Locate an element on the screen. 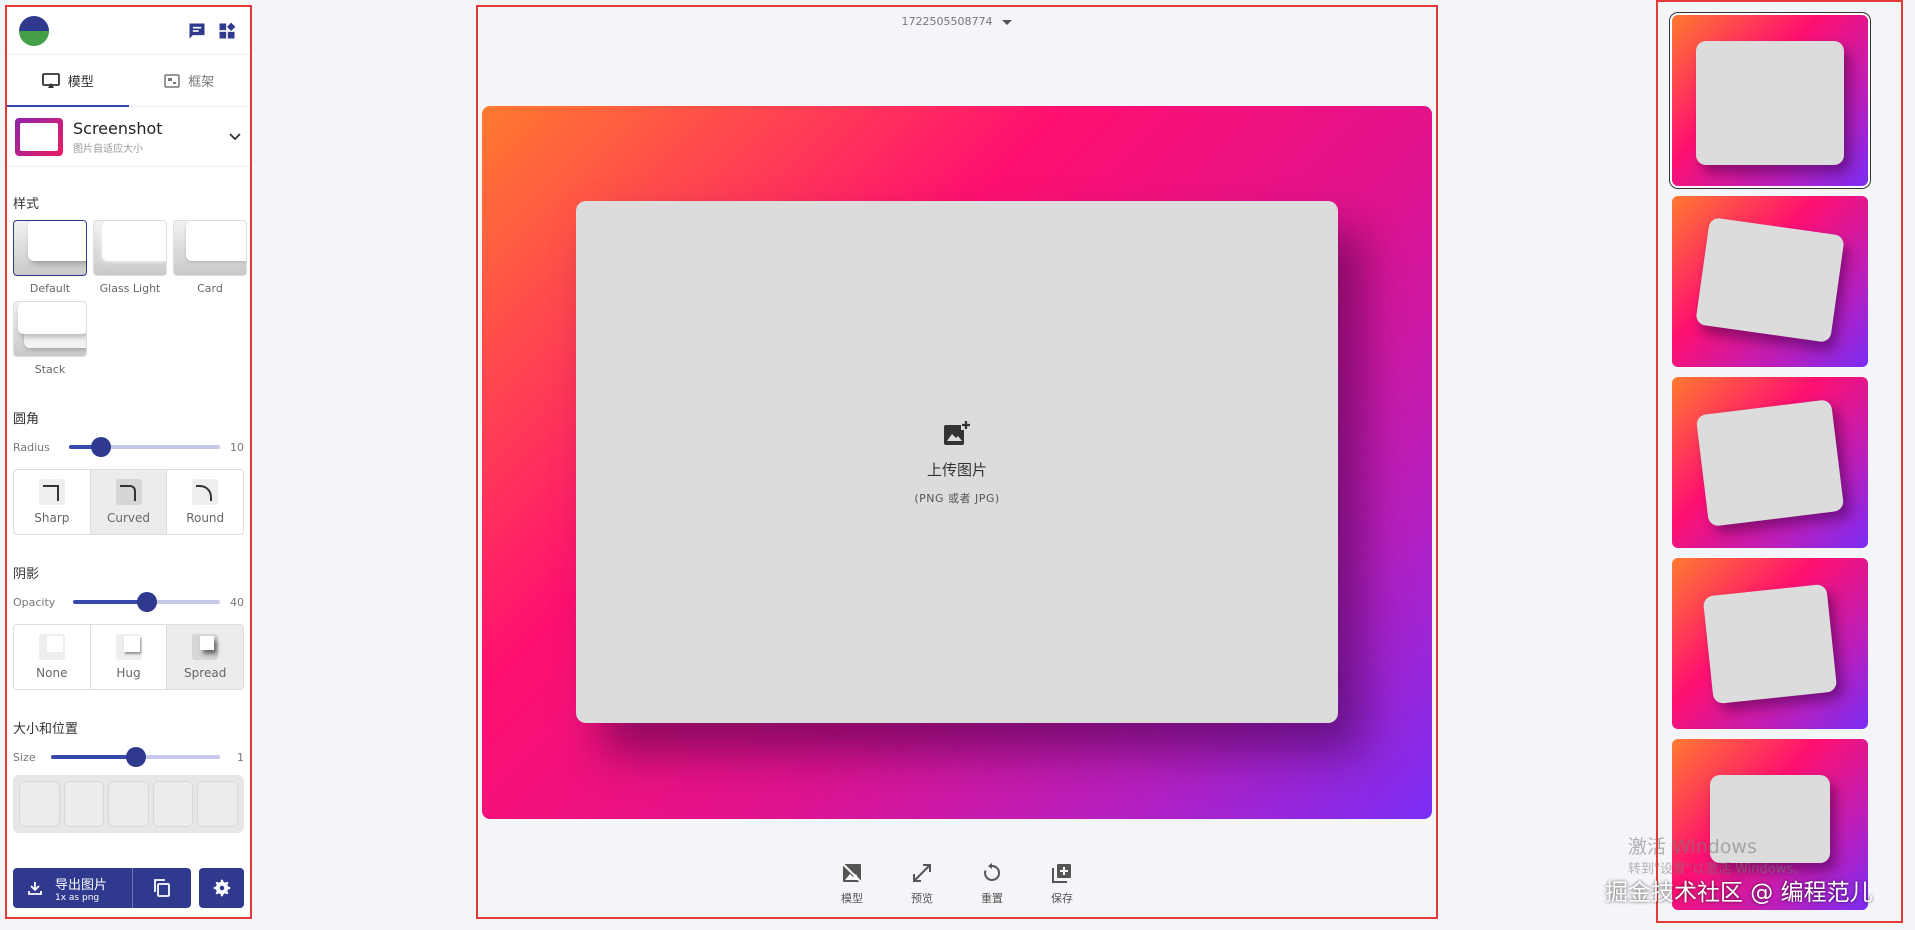 The height and width of the screenshot is (930, 1915). corner-label-sharp: Sharp is located at coordinates (52, 518).